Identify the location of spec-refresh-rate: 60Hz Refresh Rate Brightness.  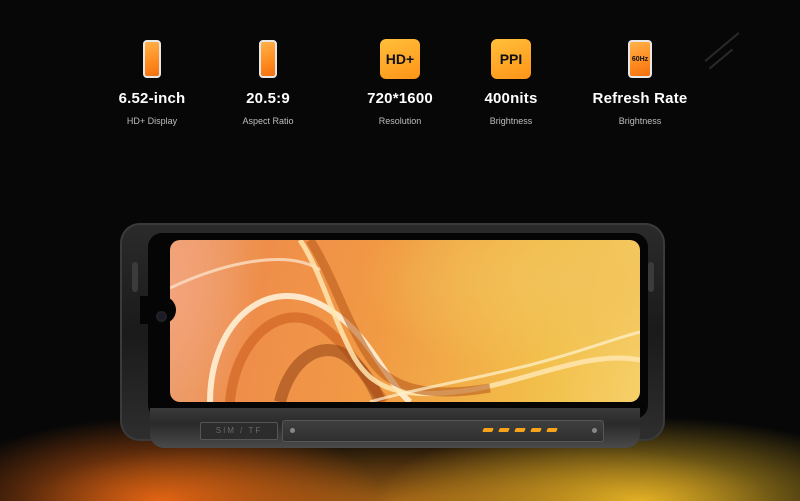
(640, 81).